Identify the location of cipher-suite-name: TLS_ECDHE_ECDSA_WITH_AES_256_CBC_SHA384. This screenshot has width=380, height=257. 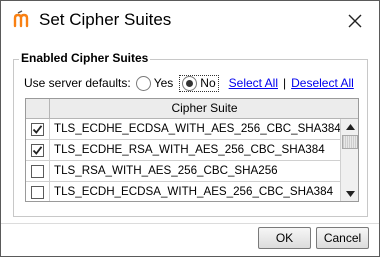
(197, 128).